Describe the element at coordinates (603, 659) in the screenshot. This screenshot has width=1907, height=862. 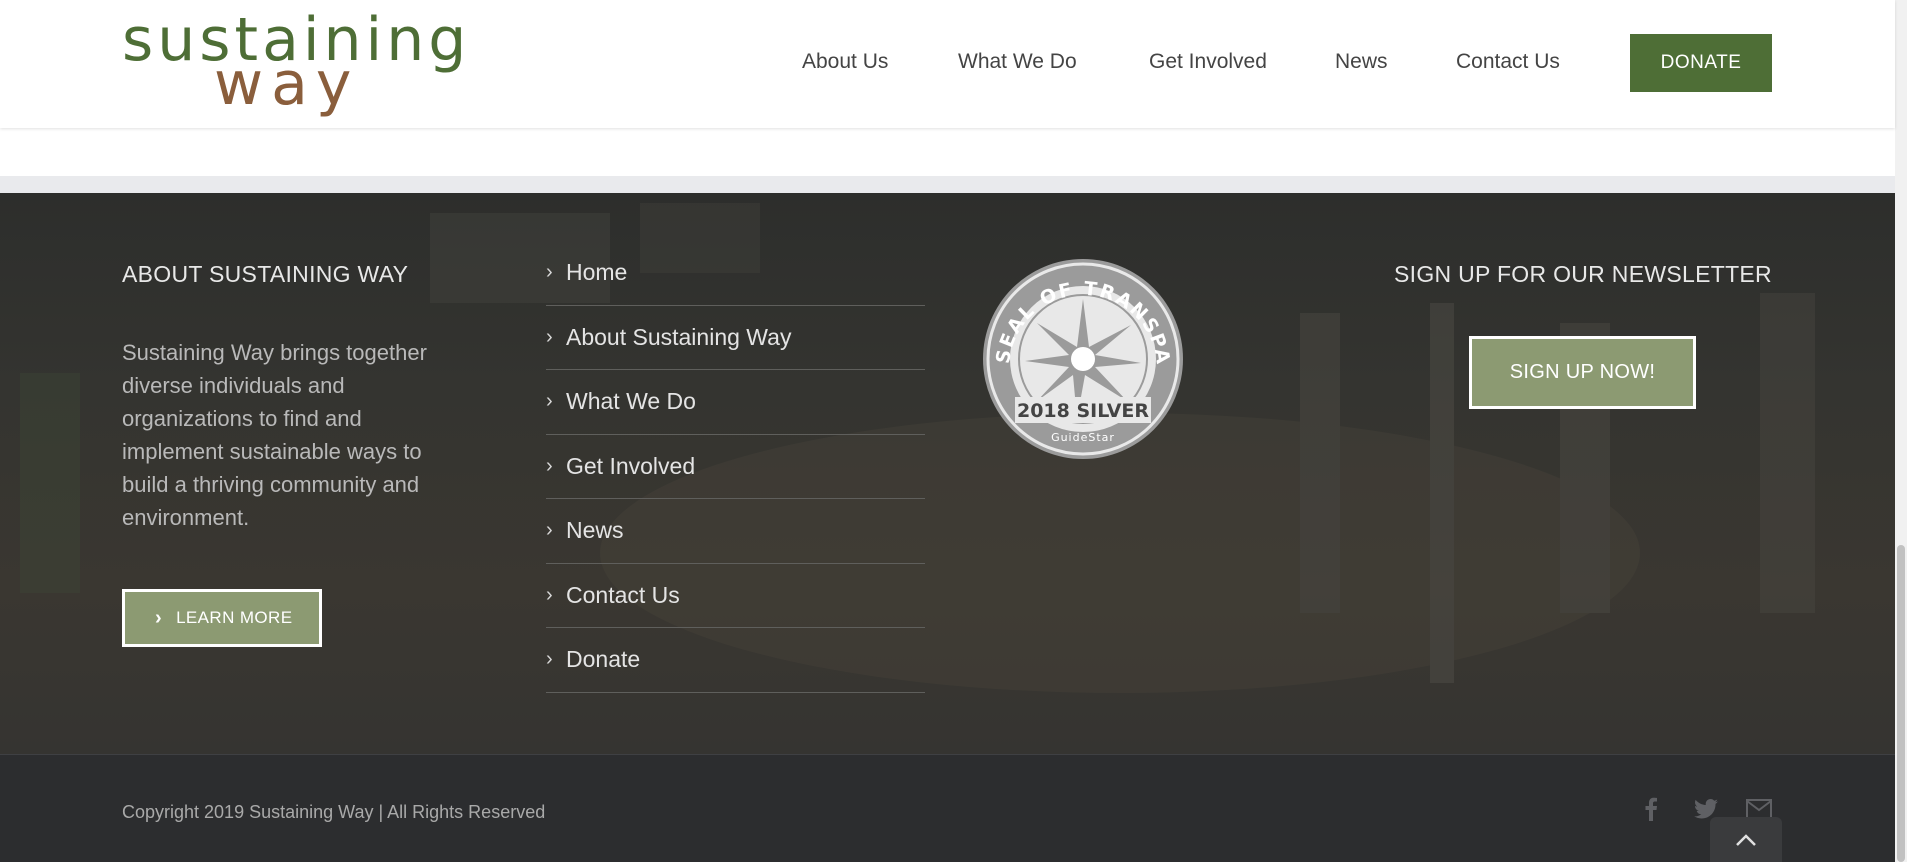
I see `footer-link-label: Donate` at that location.